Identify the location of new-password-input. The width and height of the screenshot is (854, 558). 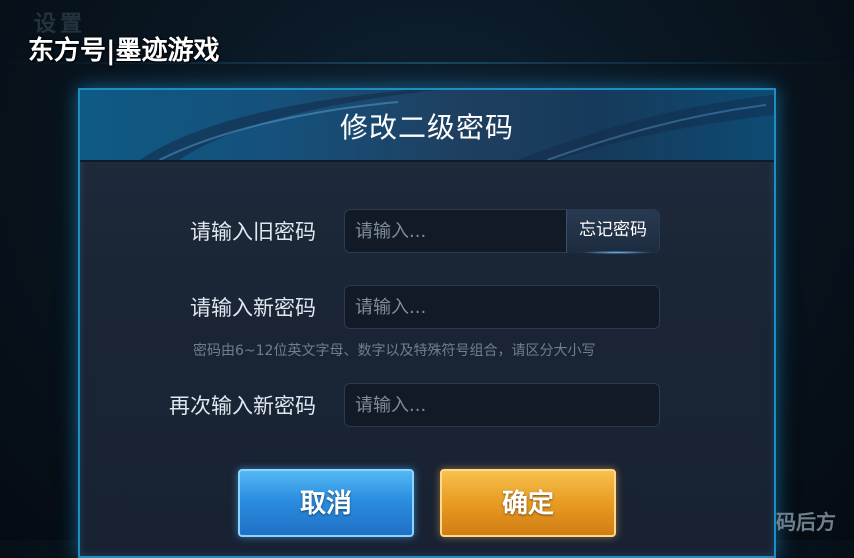
(502, 307).